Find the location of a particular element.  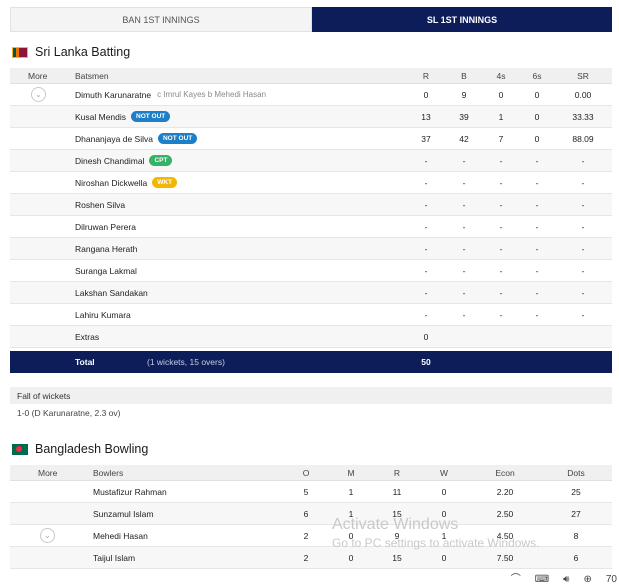

total-label: Total is located at coordinates (85, 362).